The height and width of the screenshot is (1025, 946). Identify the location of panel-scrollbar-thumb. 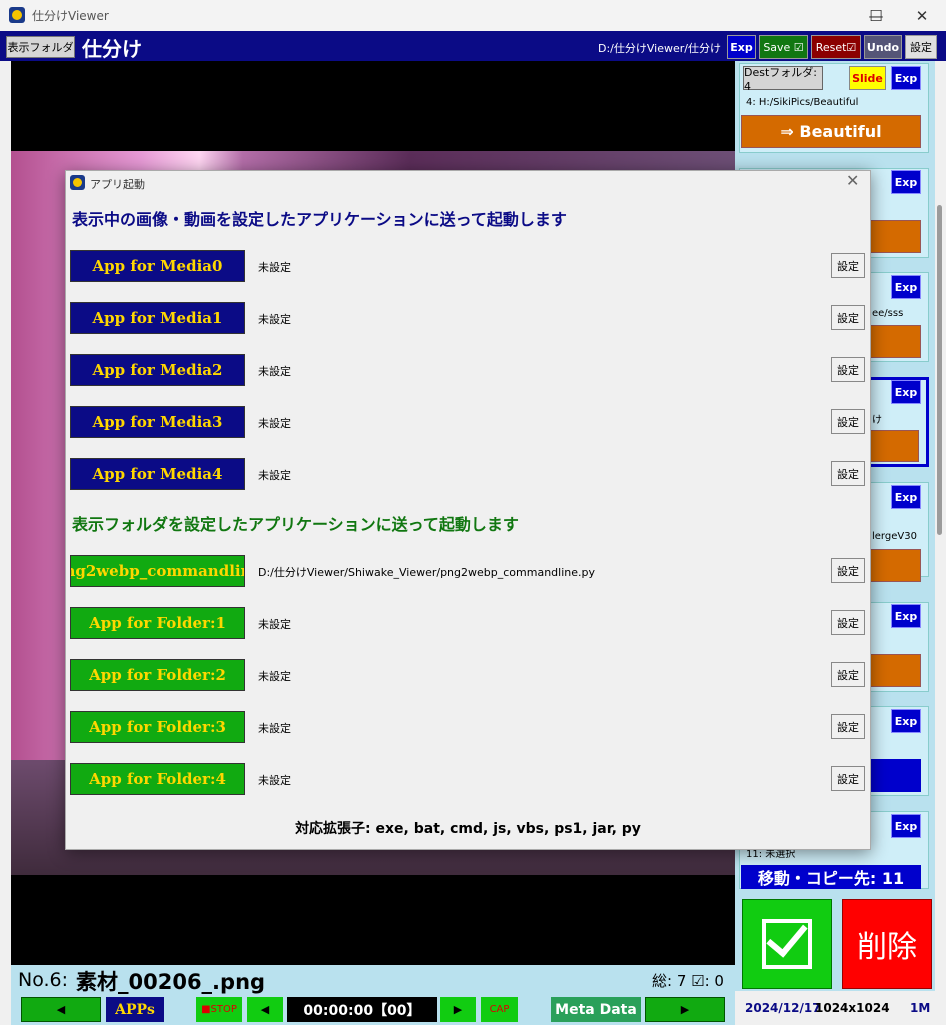
(939, 370).